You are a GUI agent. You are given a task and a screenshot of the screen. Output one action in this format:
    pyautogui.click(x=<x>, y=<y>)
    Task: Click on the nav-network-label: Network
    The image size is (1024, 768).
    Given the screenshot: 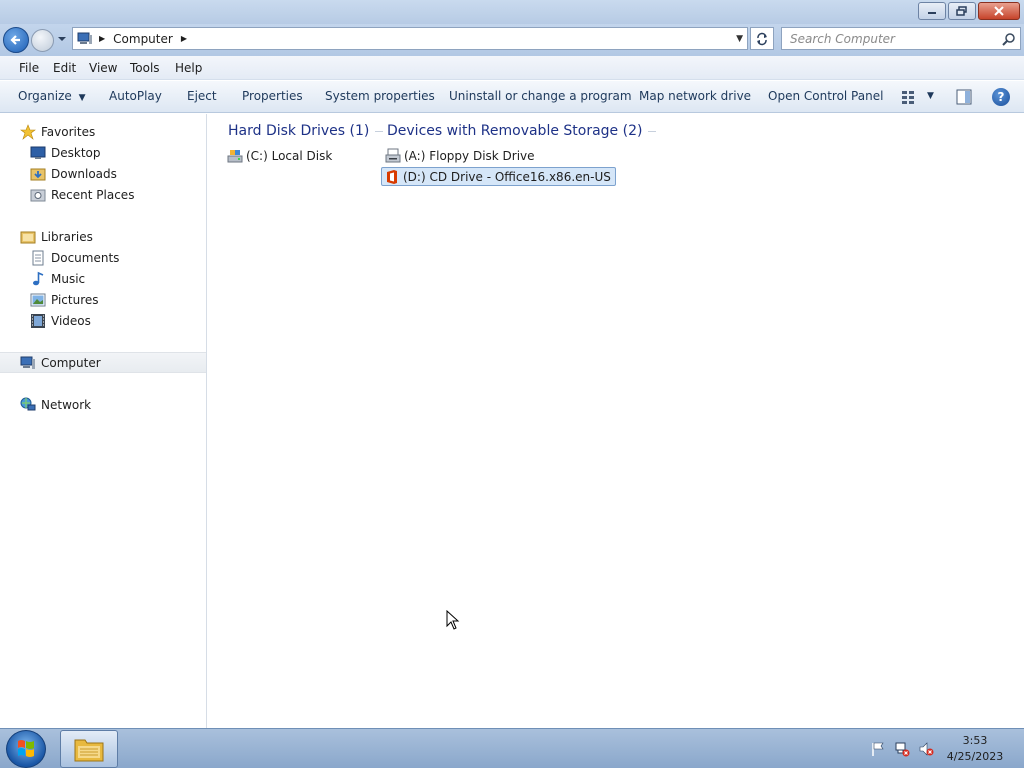 What is the action you would take?
    pyautogui.click(x=66, y=404)
    